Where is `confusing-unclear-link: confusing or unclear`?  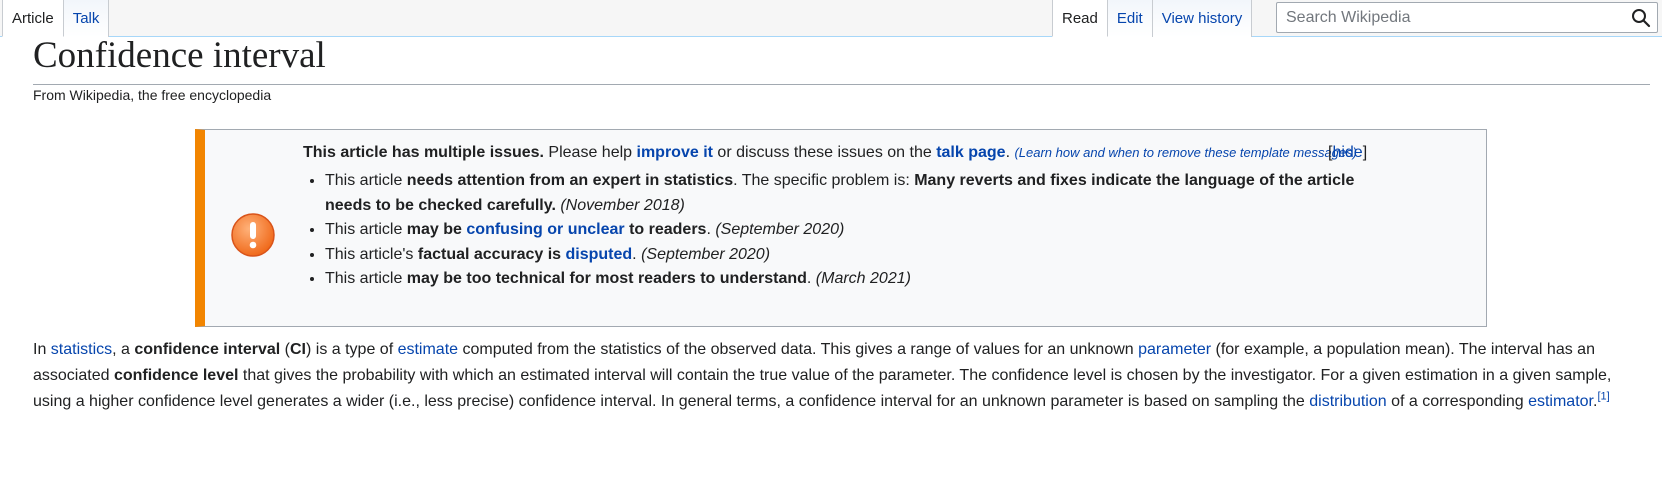 confusing-unclear-link: confusing or unclear is located at coordinates (545, 229).